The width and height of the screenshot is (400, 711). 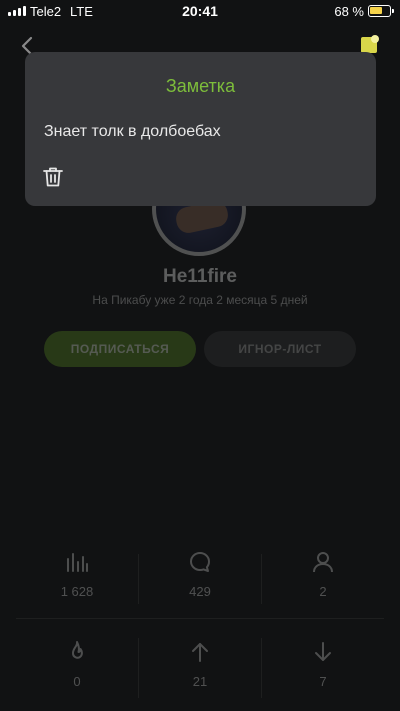 I want to click on subscribe-button: ПОДПИСАТЬСЯ, so click(x=120, y=349).